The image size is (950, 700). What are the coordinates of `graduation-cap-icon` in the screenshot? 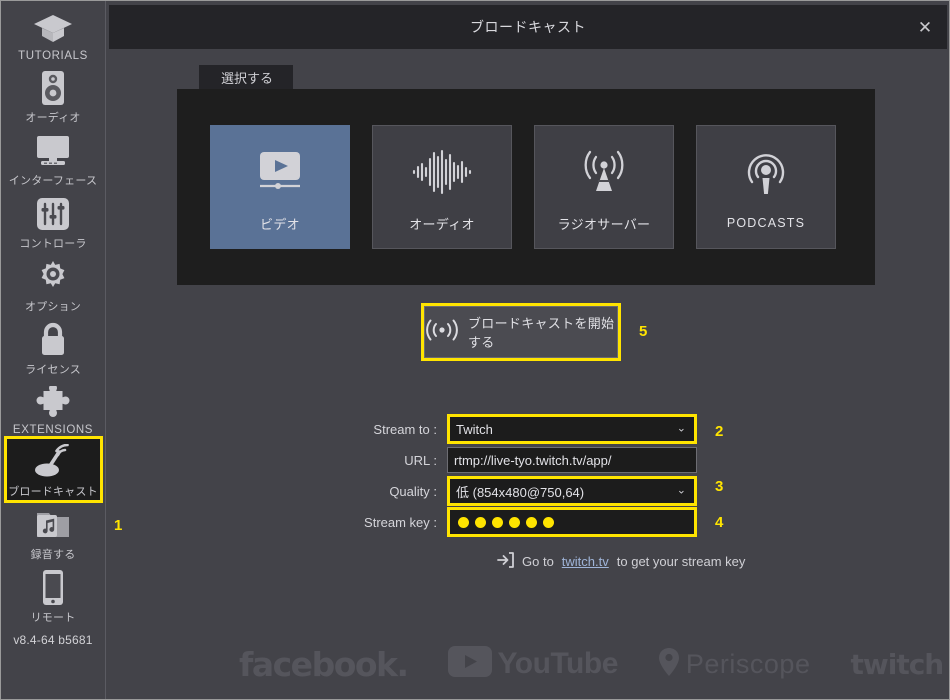 It's located at (53, 29).